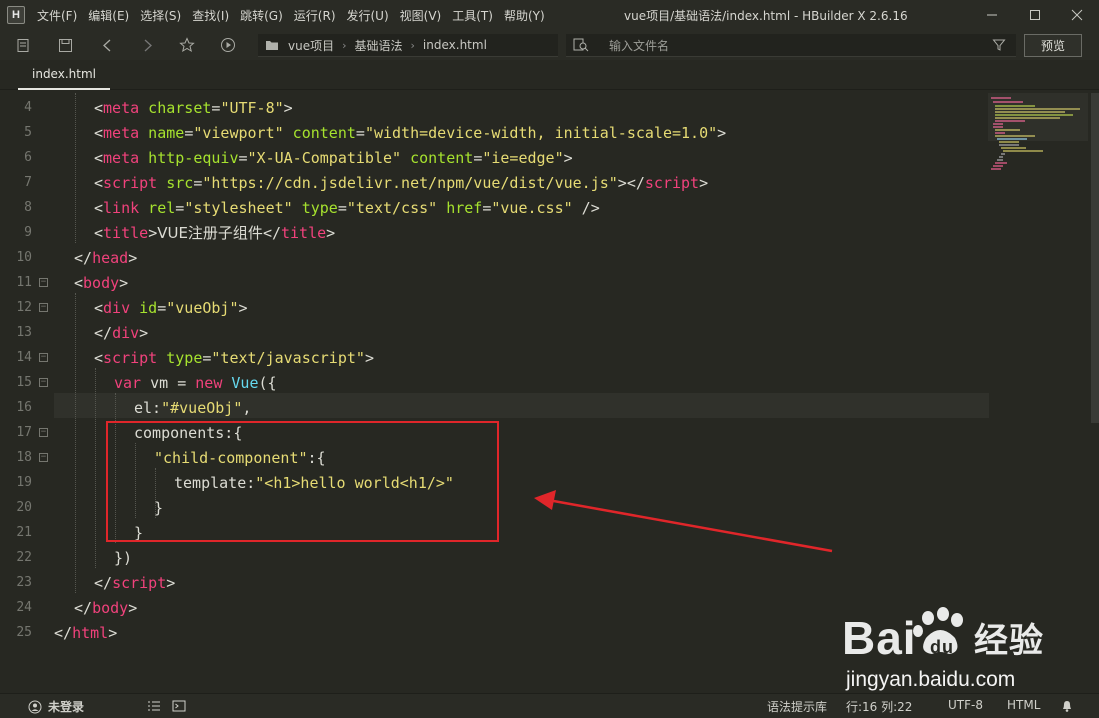 Image resolution: width=1099 pixels, height=718 pixels. What do you see at coordinates (421, 15) in the screenshot?
I see `menu-view: 视图(V)` at bounding box center [421, 15].